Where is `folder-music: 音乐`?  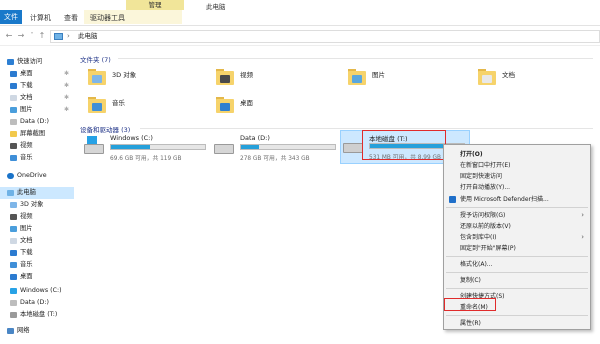 folder-music: 音乐 is located at coordinates (148, 107).